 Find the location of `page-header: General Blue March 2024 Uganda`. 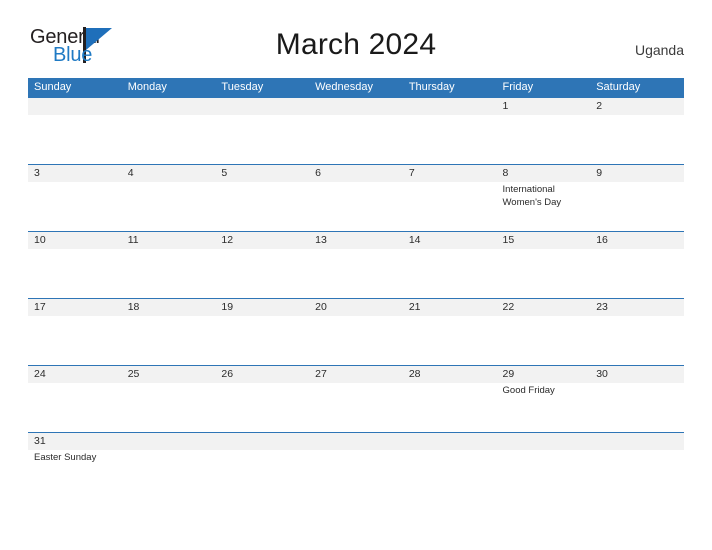

page-header: General Blue March 2024 Uganda is located at coordinates (356, 50).